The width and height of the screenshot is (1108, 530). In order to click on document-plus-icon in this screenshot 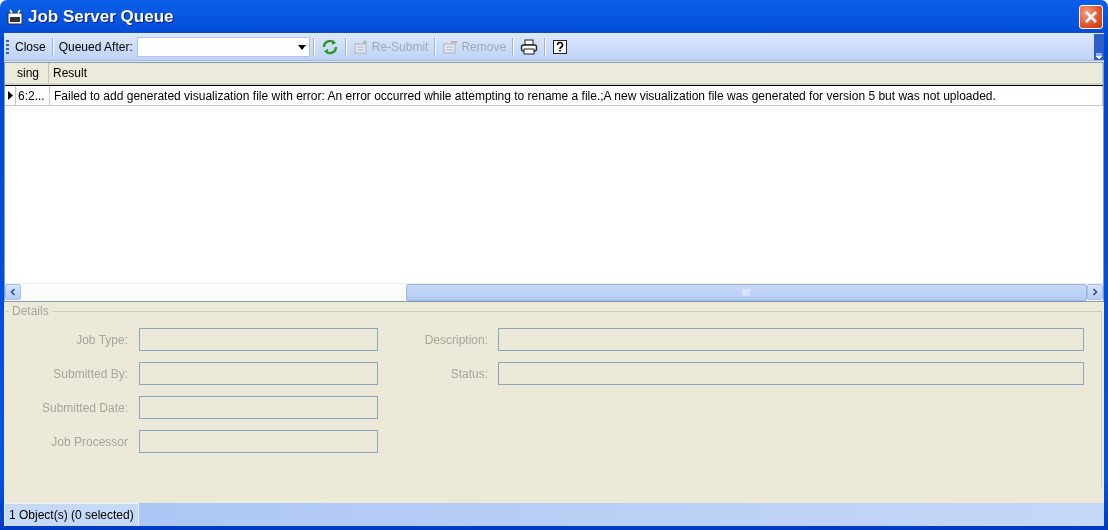, I will do `click(360, 47)`.